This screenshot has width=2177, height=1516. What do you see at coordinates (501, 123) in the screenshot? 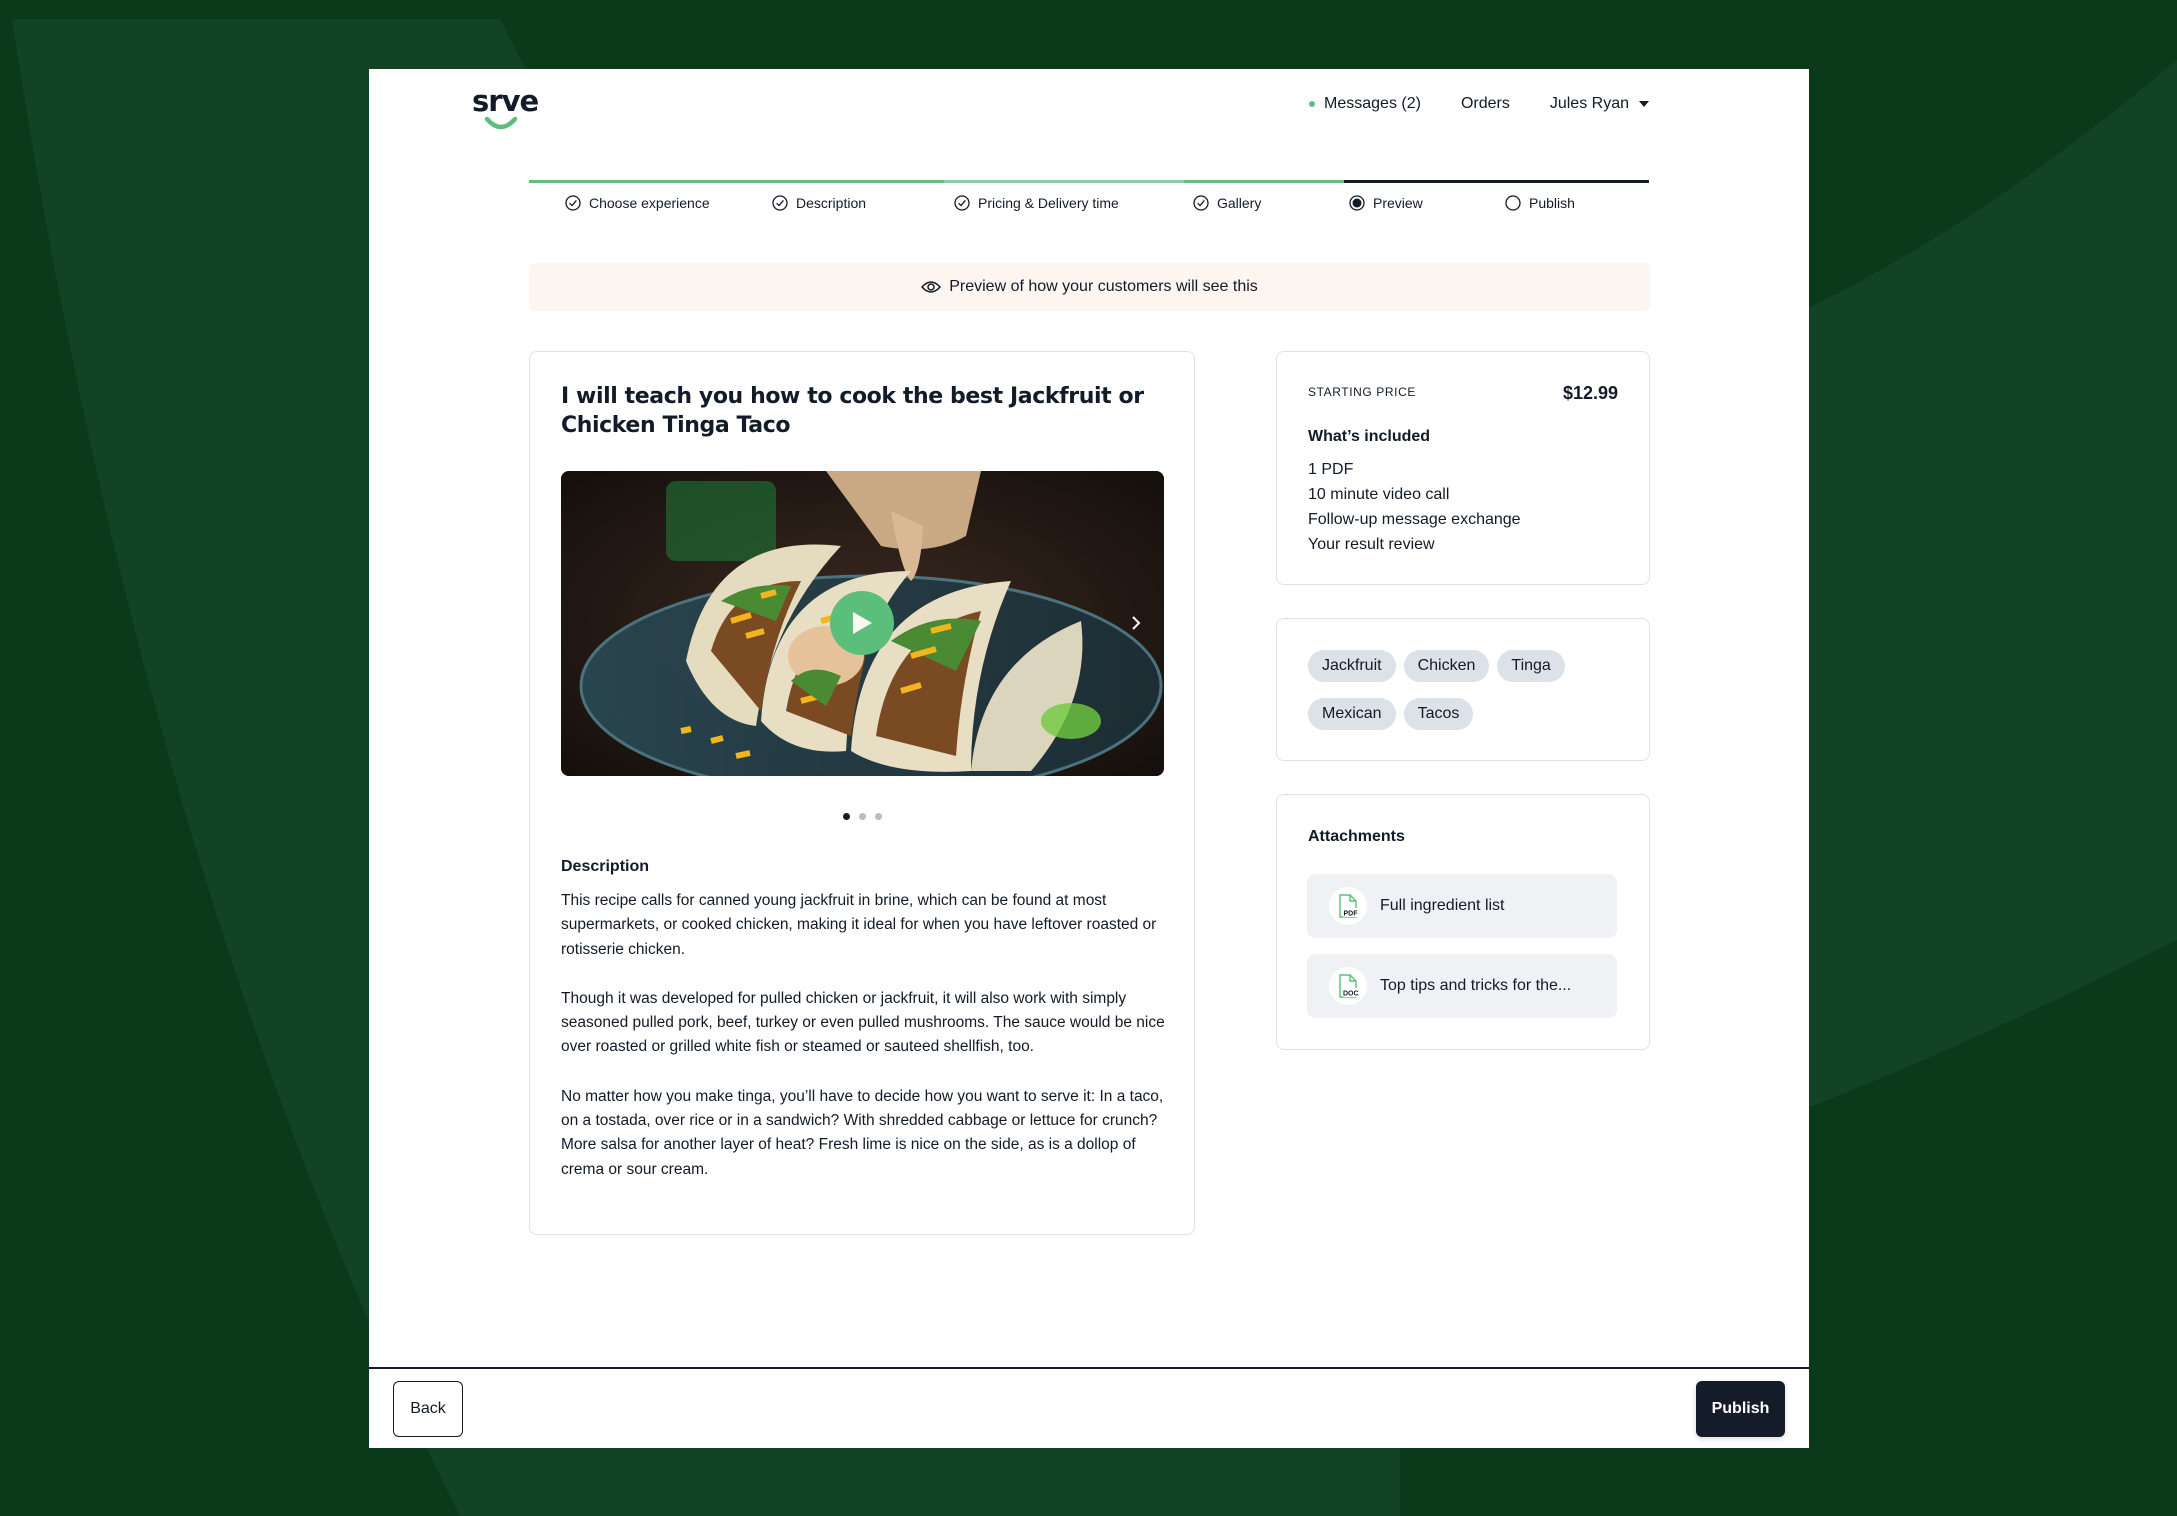
I see `smile-icon` at bounding box center [501, 123].